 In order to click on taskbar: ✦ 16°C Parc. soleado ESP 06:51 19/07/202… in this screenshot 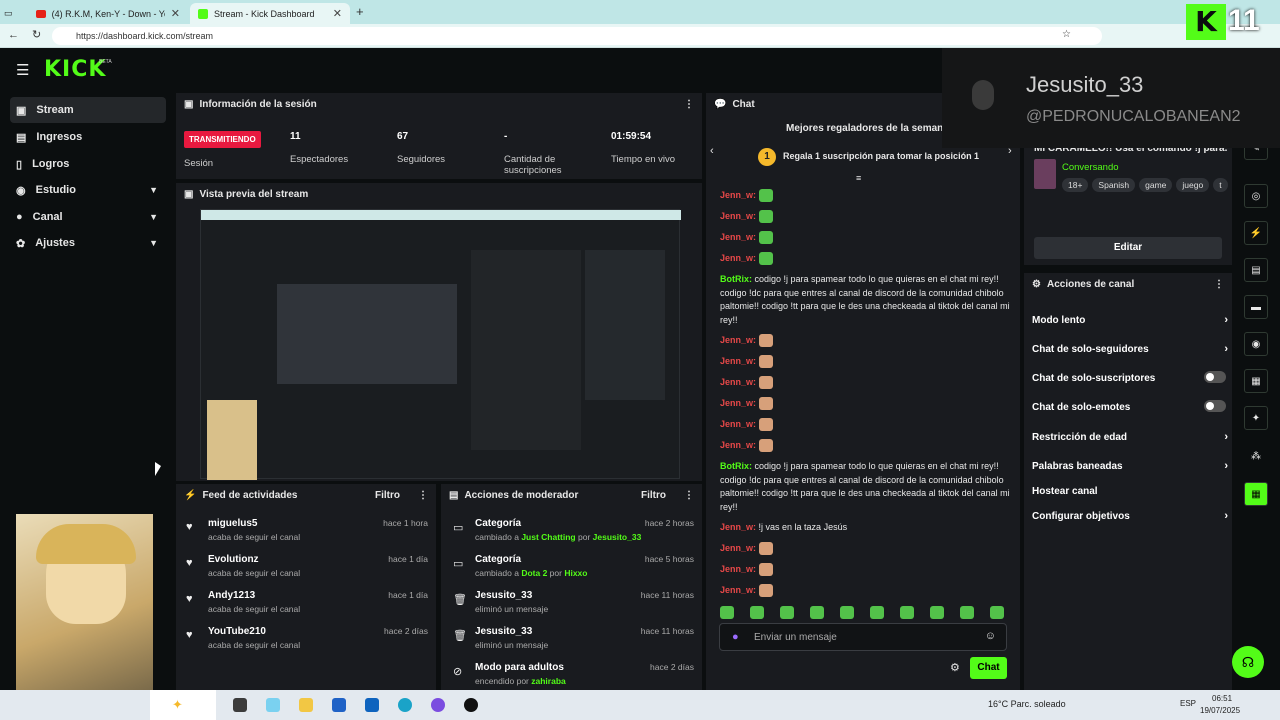, I will do `click(640, 705)`.